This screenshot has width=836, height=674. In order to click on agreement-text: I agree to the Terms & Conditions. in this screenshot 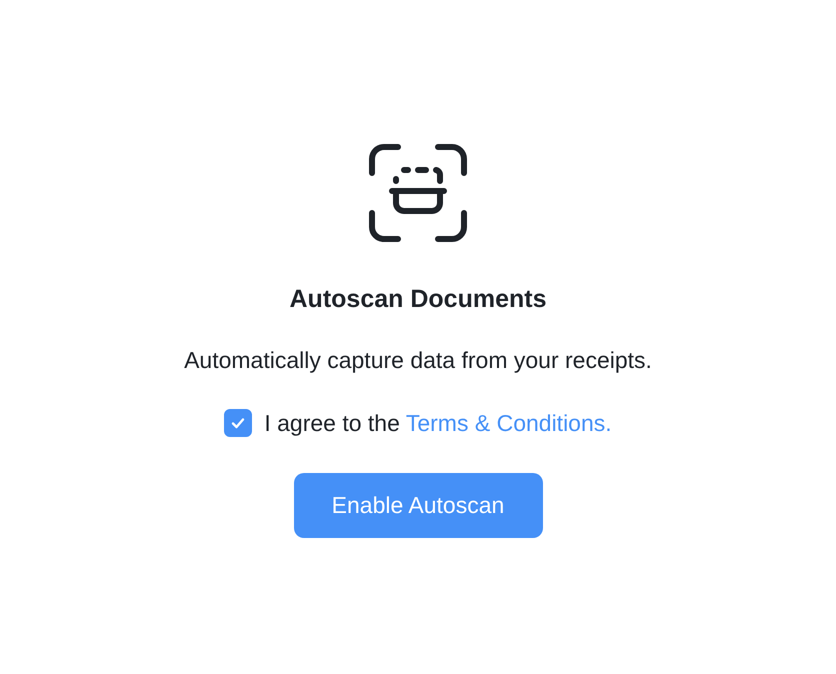, I will do `click(438, 423)`.